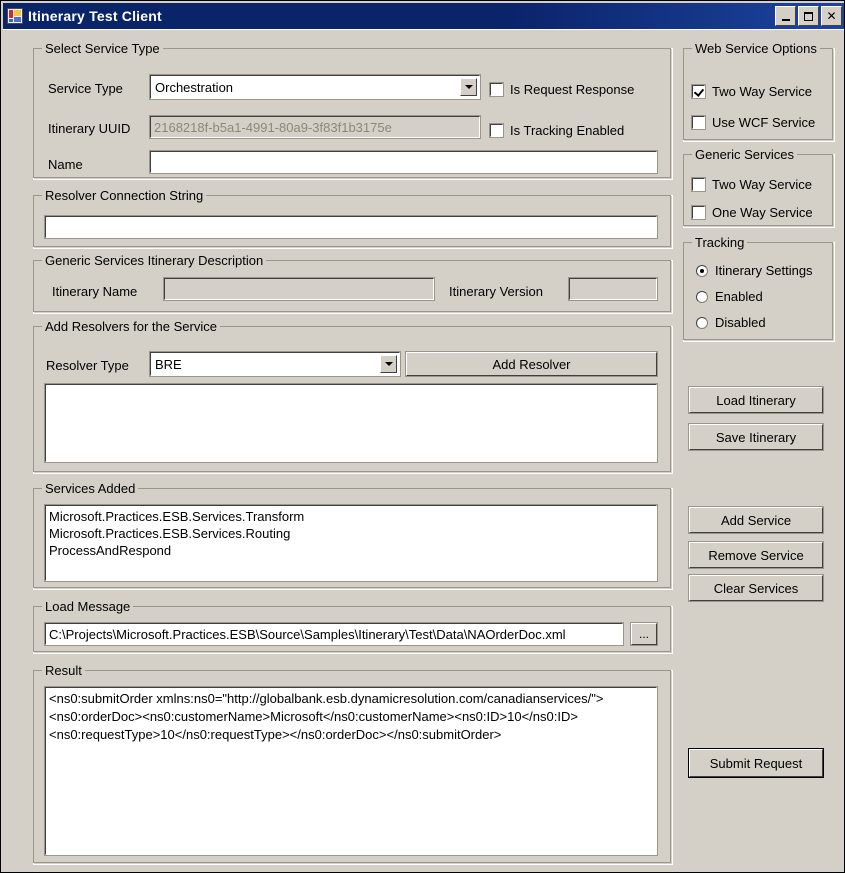  I want to click on is-request-response-checkbox: Is Request Response, so click(562, 89).